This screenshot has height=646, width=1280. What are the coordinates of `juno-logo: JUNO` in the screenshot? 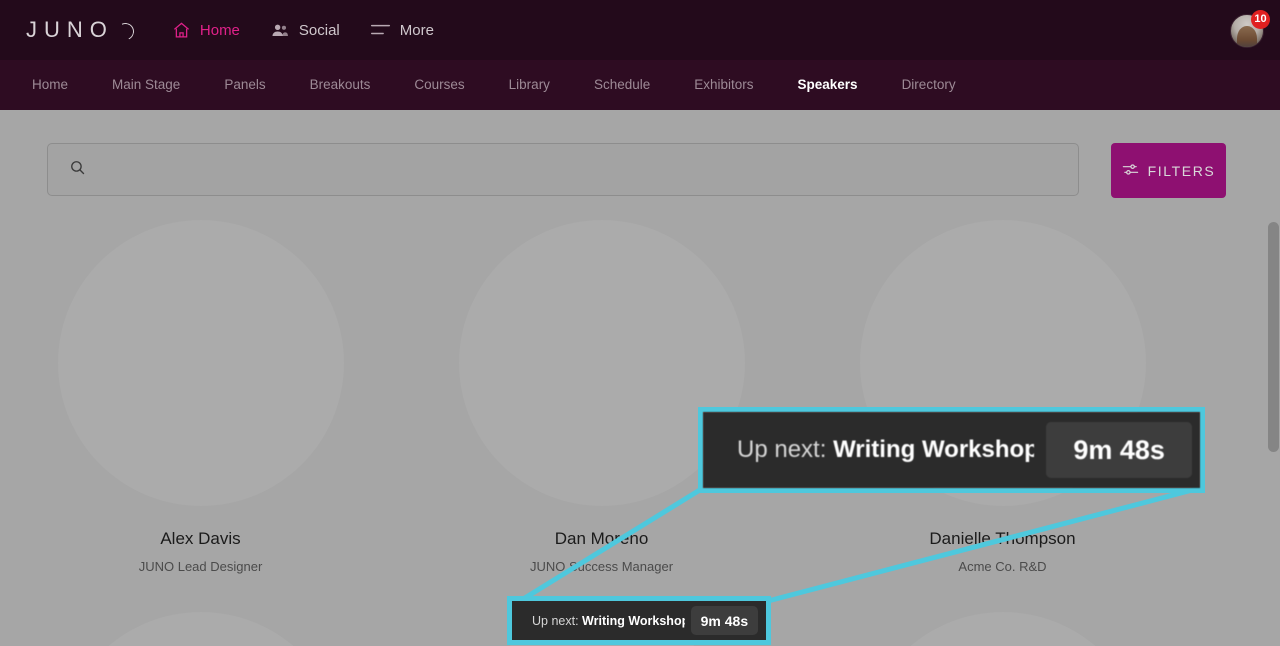 It's located at (81, 30).